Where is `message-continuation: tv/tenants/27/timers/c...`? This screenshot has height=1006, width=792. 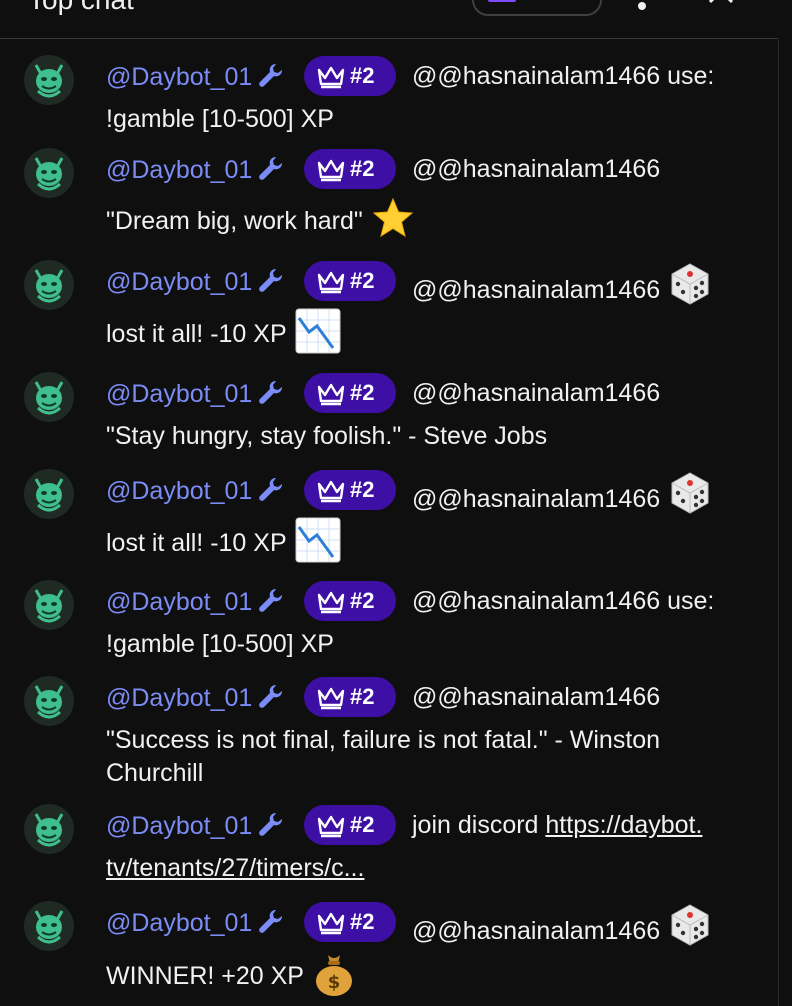 message-continuation: tv/tenants/27/timers/c... is located at coordinates (426, 868).